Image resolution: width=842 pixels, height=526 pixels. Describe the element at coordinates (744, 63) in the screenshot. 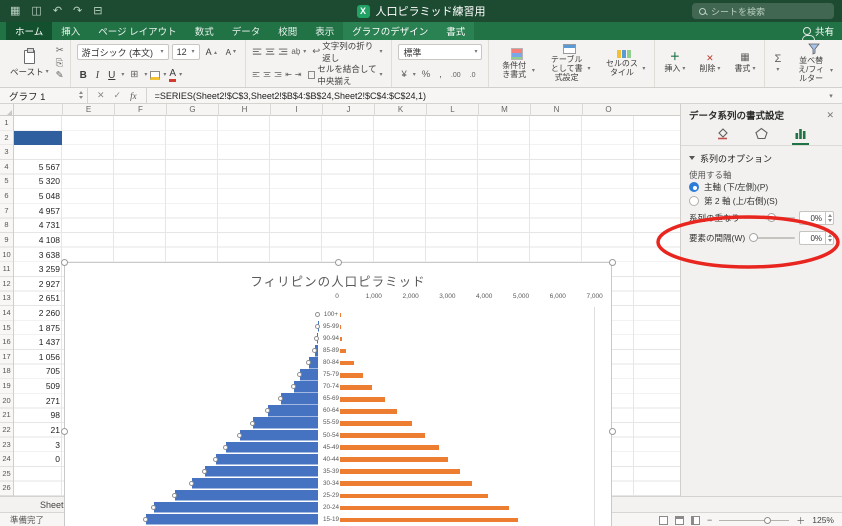

I see `format-cells-button: ▦ 書式 ▾` at that location.